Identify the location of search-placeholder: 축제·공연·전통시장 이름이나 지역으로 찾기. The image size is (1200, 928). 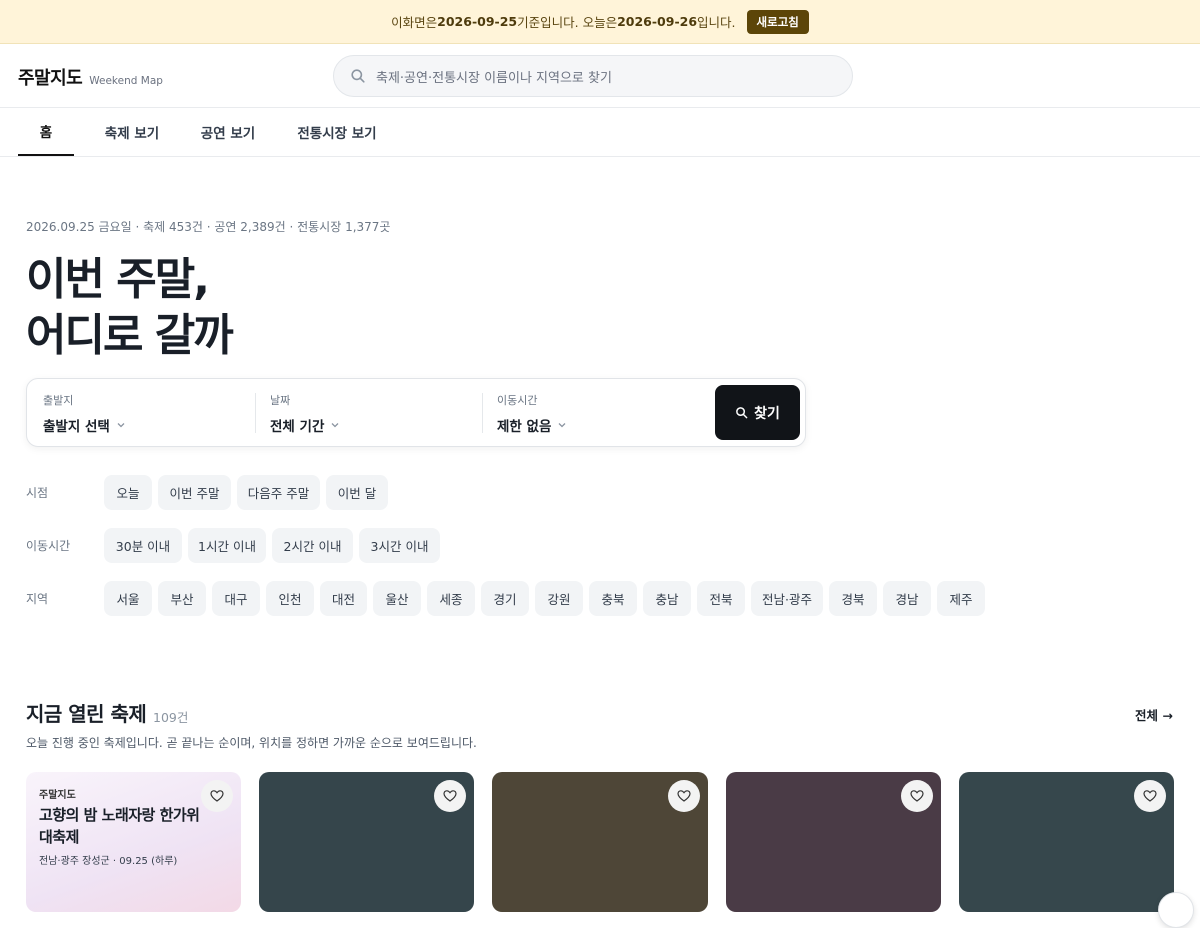
(494, 78).